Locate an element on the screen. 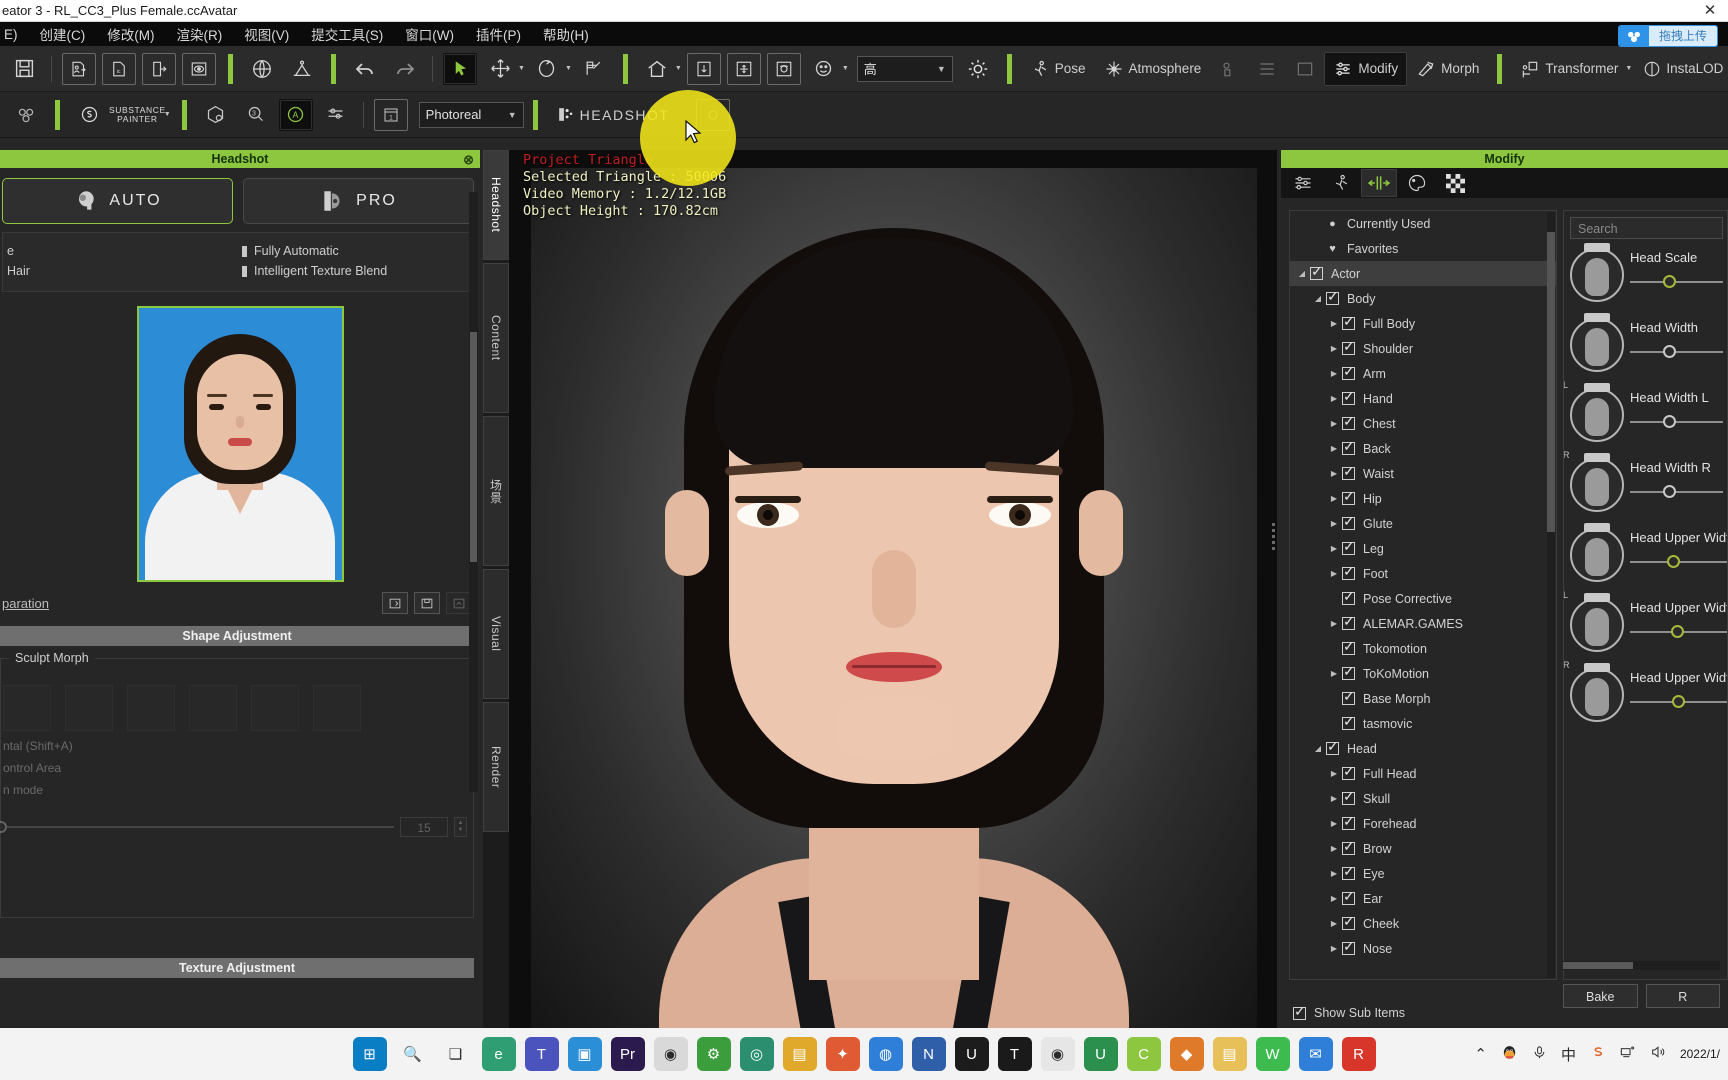  folder-app: ▤ is located at coordinates (799, 1054).